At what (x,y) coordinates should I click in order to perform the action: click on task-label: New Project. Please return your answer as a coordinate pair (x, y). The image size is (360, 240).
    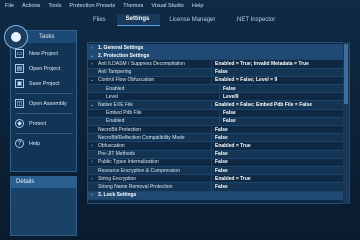
    Looking at the image, I should click on (44, 53).